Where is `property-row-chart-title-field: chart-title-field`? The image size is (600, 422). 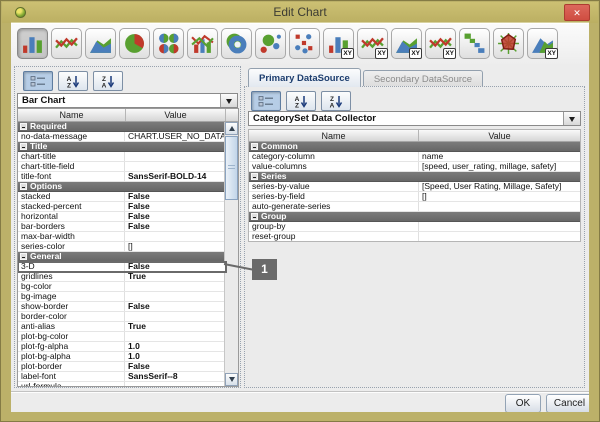 property-row-chart-title-field: chart-title-field is located at coordinates (122, 167).